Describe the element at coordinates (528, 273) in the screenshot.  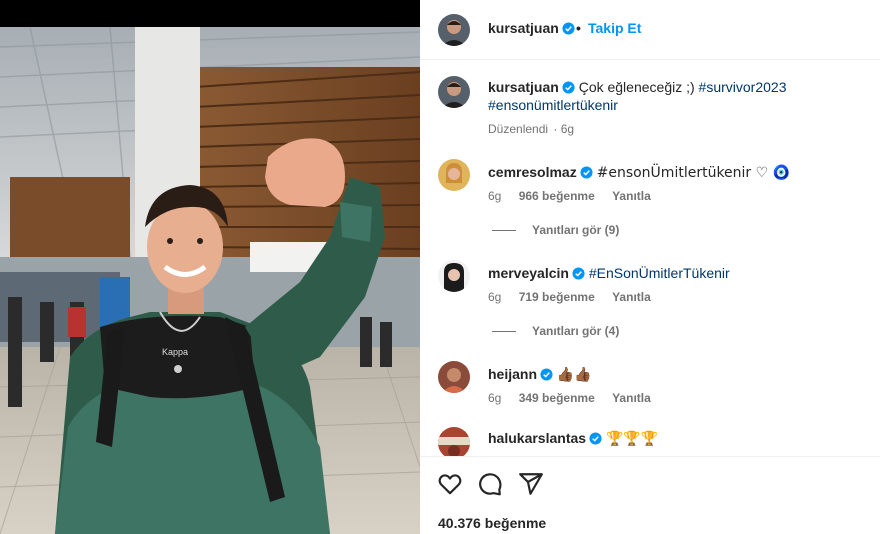
I see `commenter-username: merveyalcin` at that location.